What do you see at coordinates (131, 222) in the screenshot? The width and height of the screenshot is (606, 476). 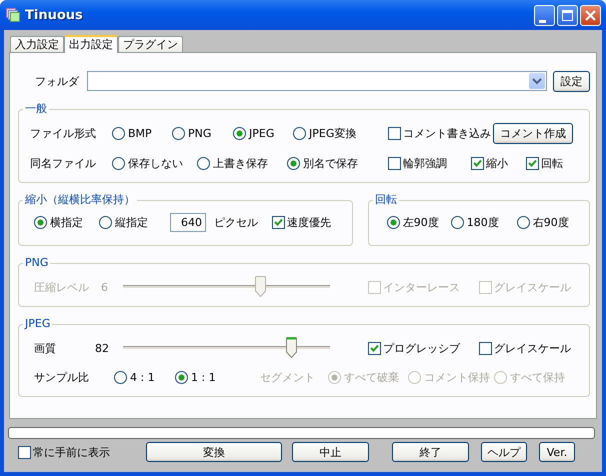 I see `radio-label: 縦指定` at bounding box center [131, 222].